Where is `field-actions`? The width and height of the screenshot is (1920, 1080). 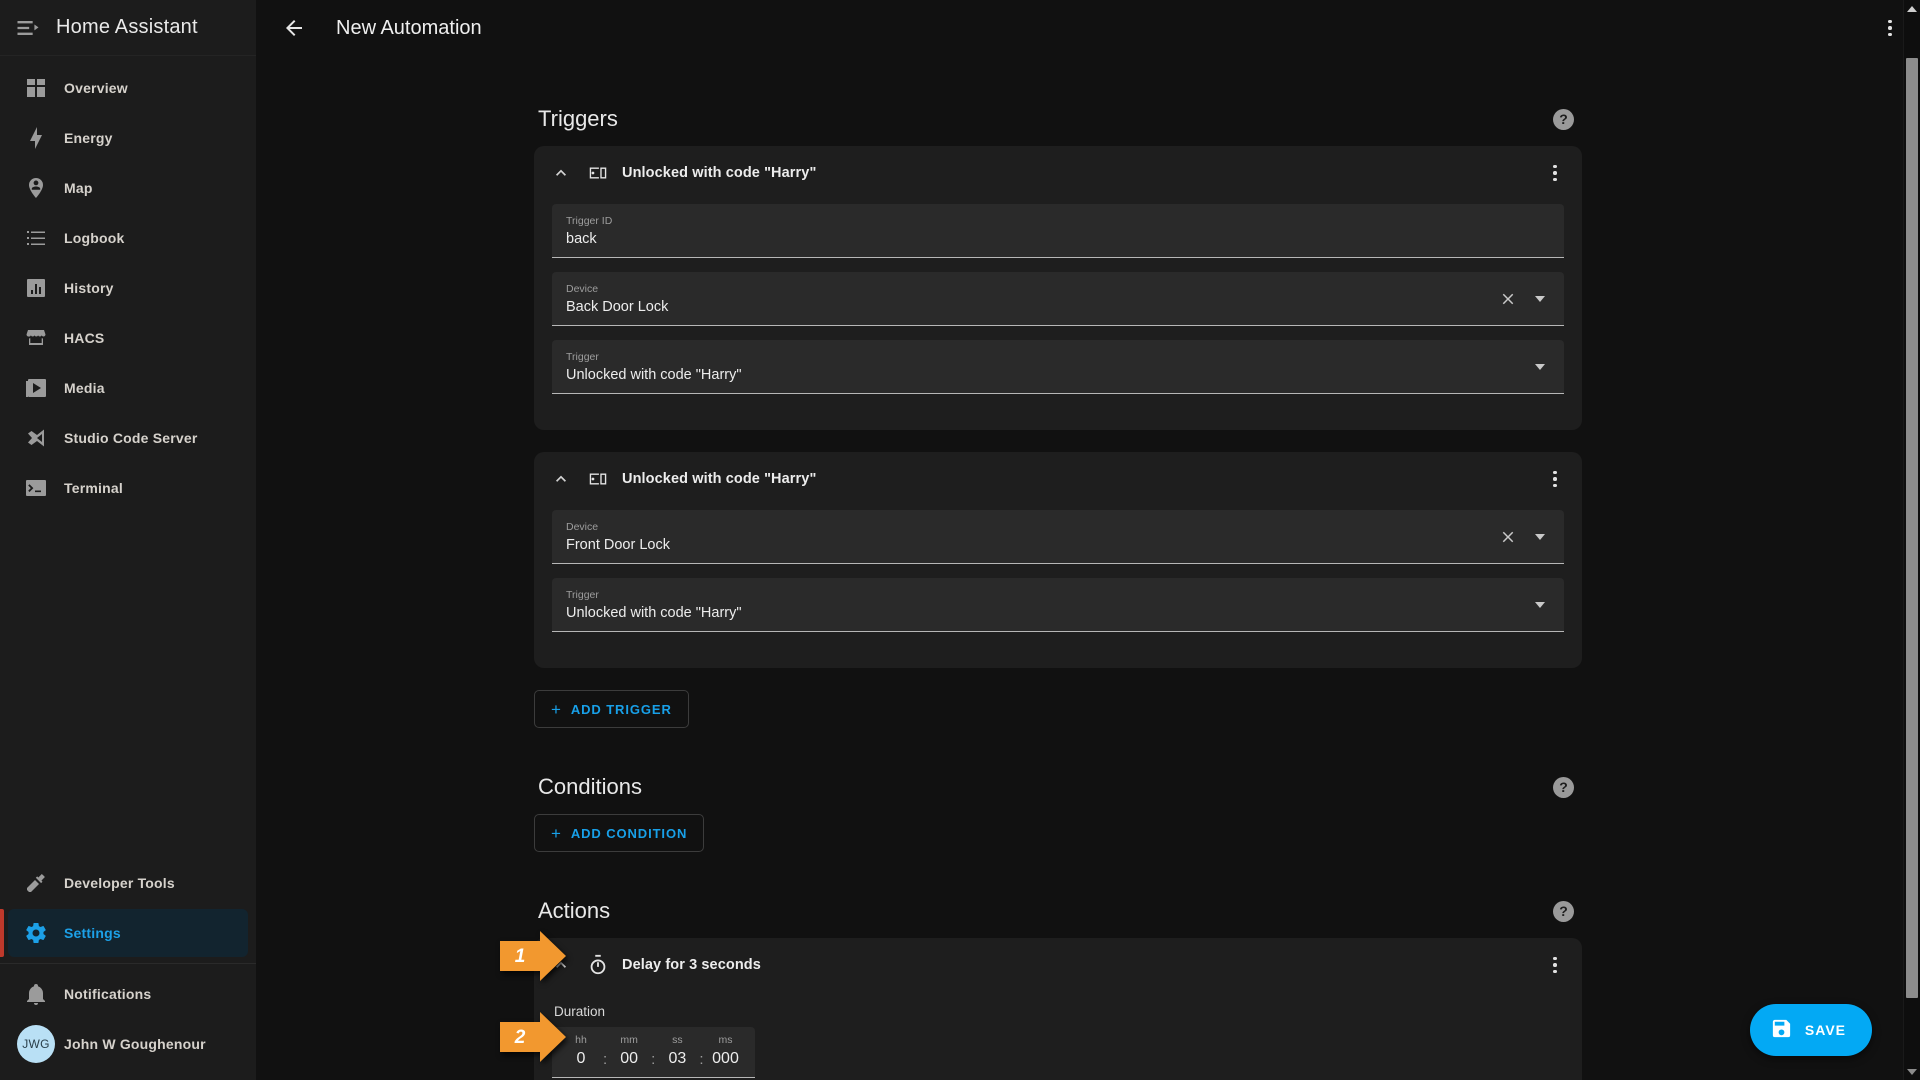 field-actions is located at coordinates (1540, 367).